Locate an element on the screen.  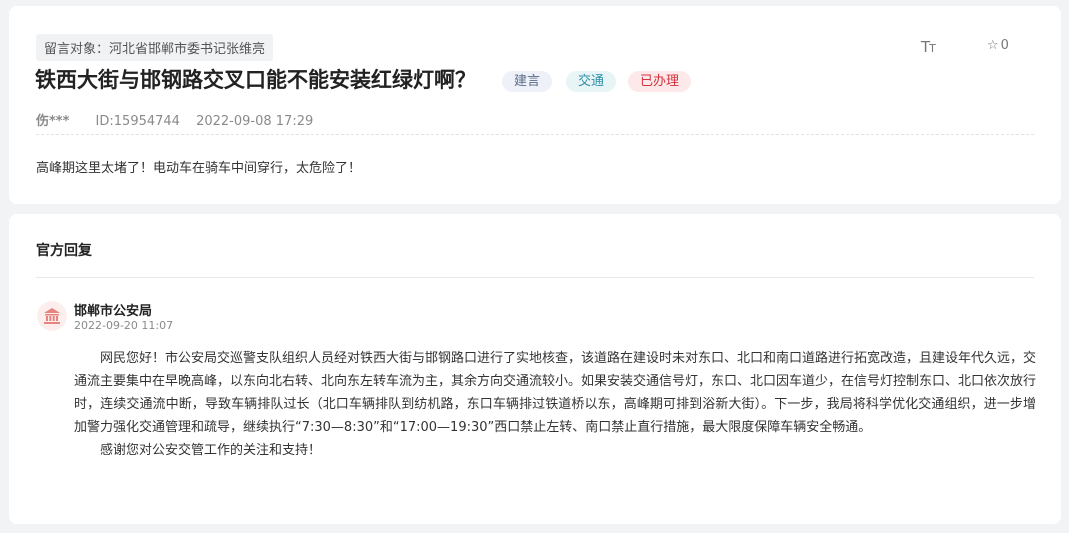
message-target: 留言对象：河北省邯郸市委书记张维亮 is located at coordinates (155, 47).